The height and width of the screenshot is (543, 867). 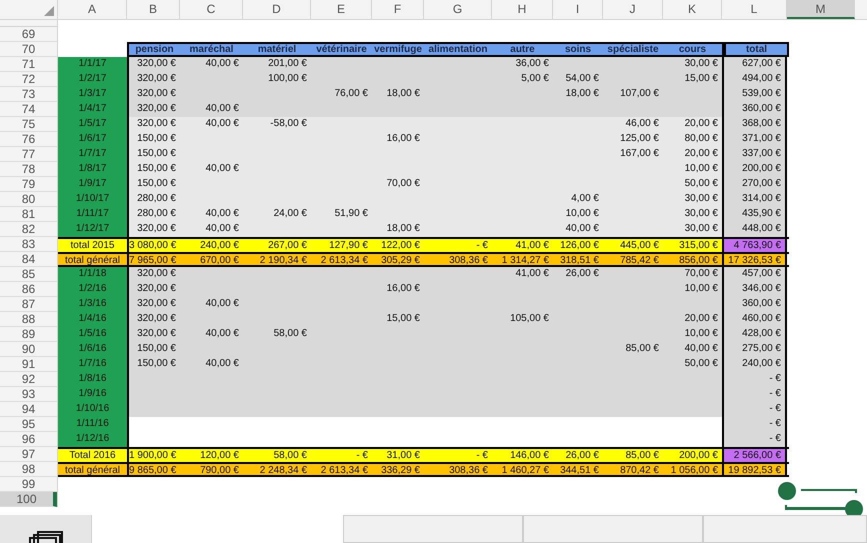 What do you see at coordinates (28, 229) in the screenshot?
I see `row-number: 82` at bounding box center [28, 229].